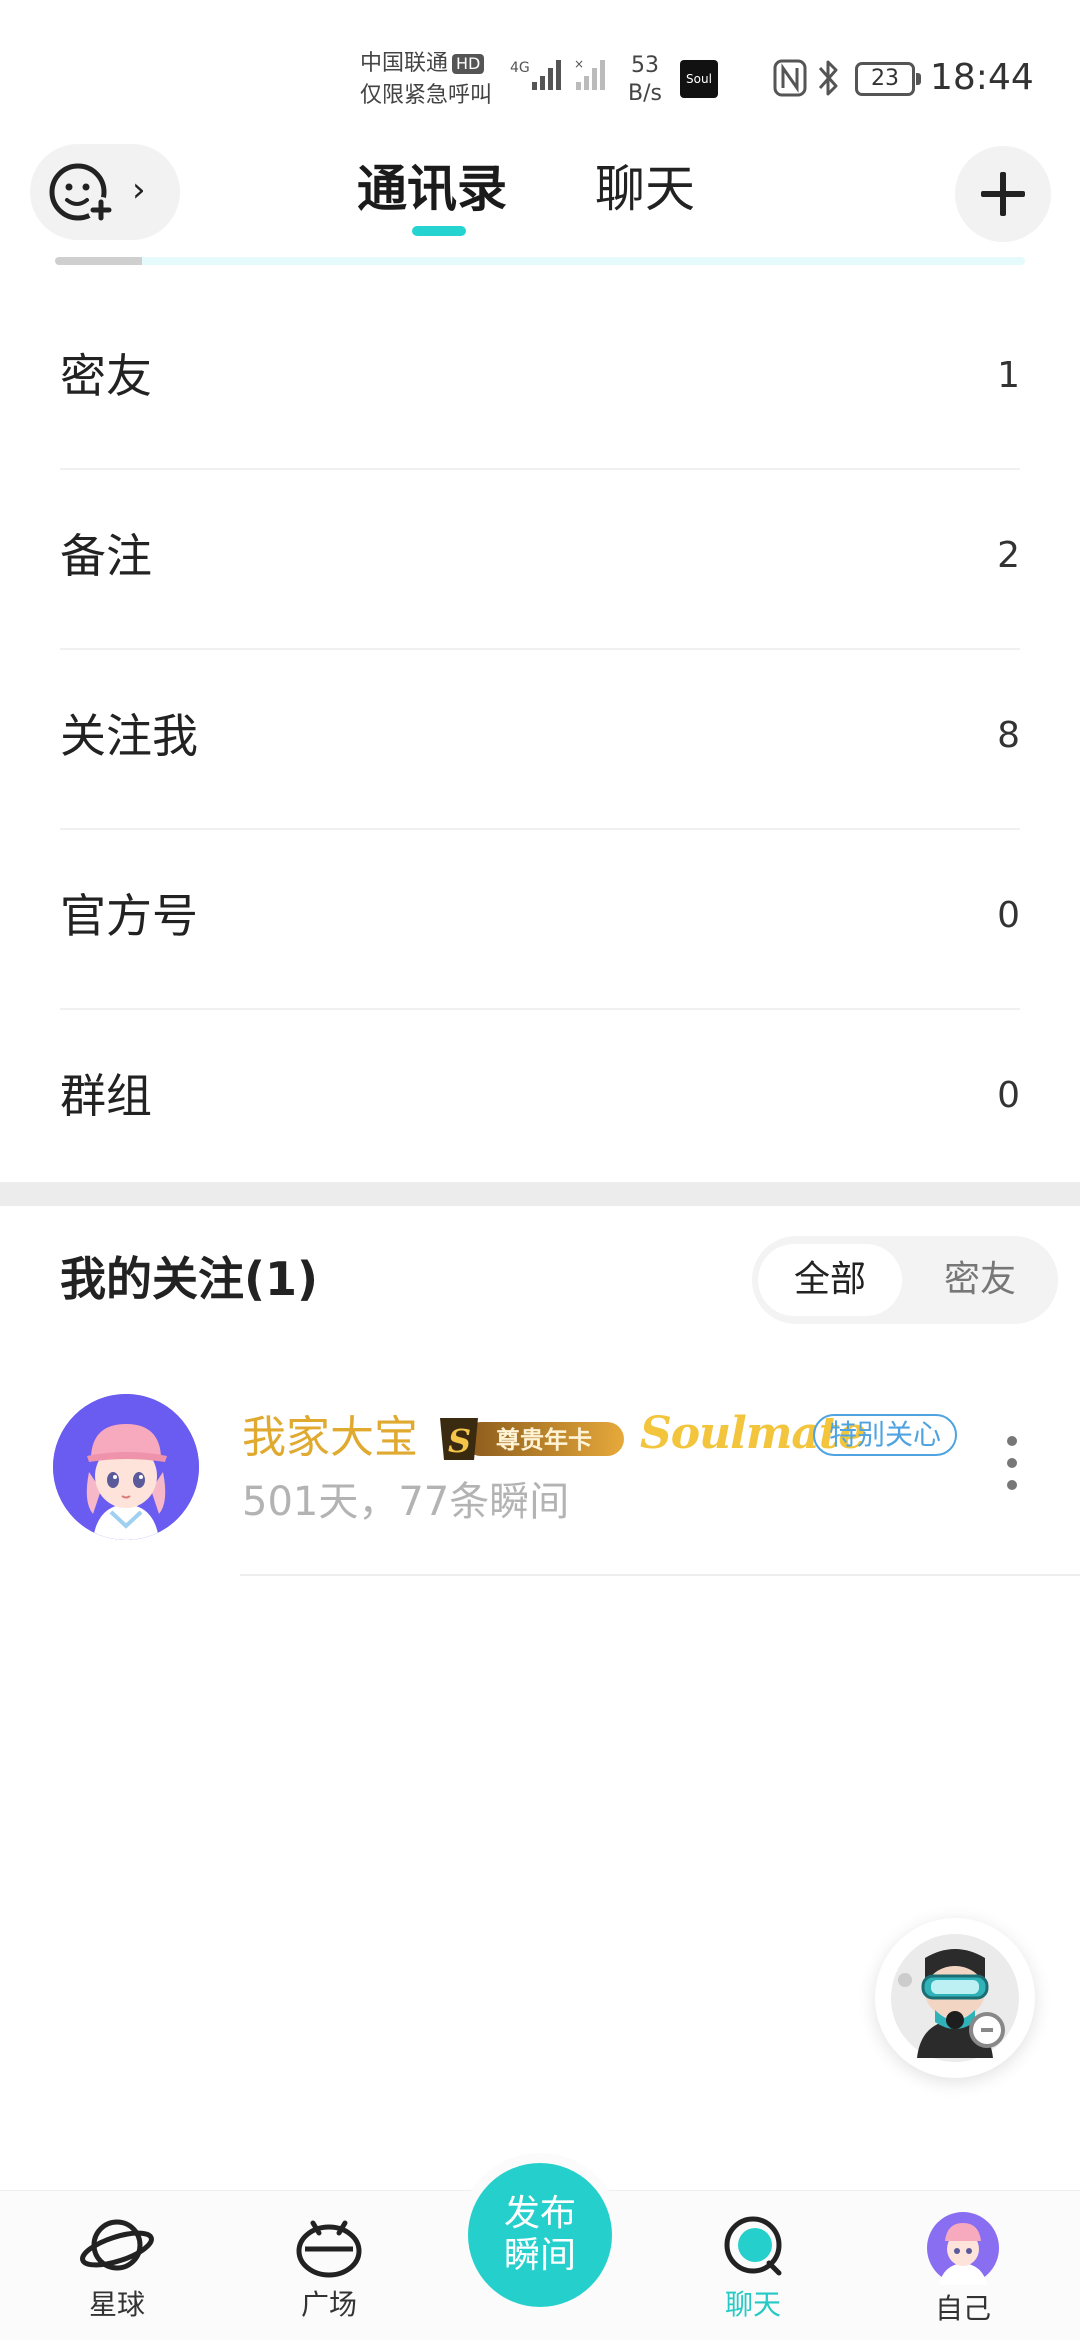  What do you see at coordinates (189, 1279) in the screenshot?
I see `following-section-title: 我的关注(1)` at bounding box center [189, 1279].